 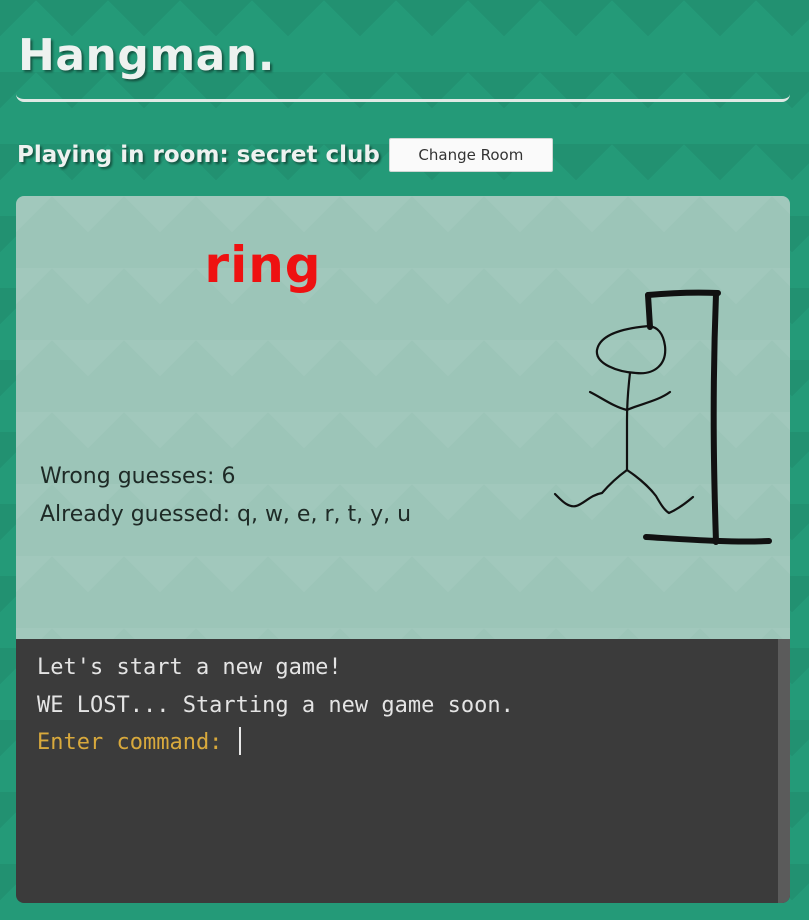 What do you see at coordinates (631, 349) in the screenshot?
I see `hangman-head` at bounding box center [631, 349].